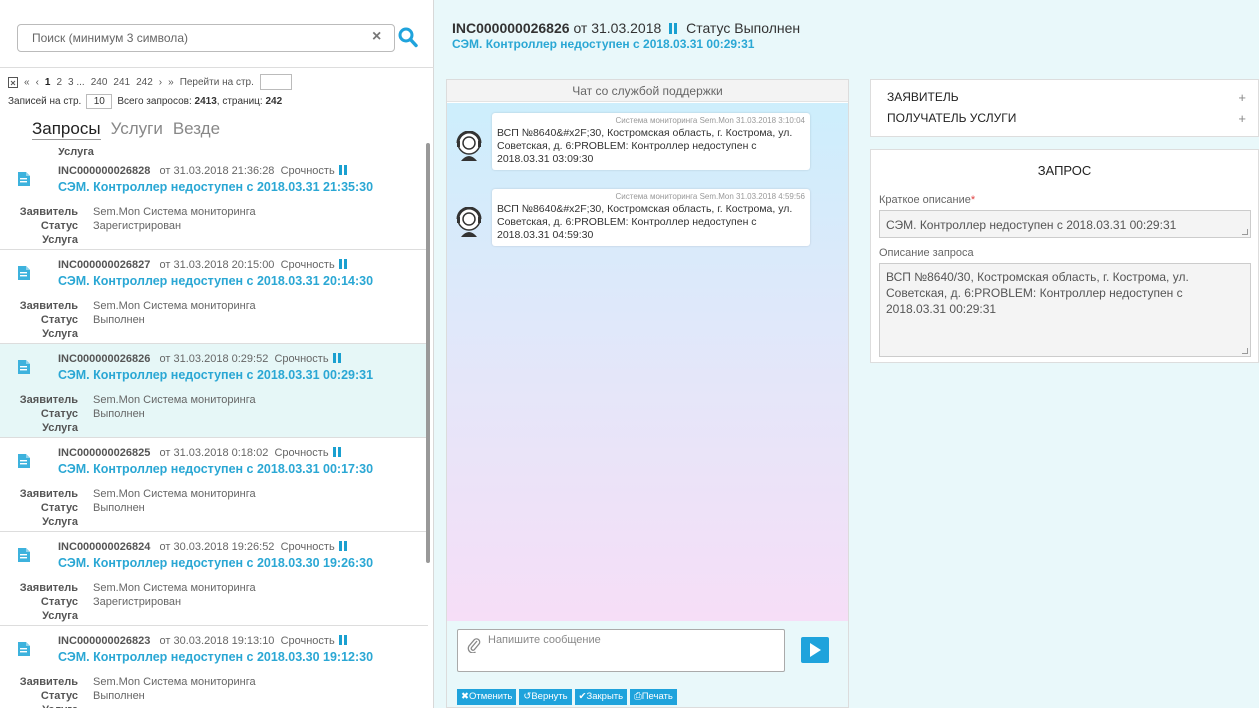 The height and width of the screenshot is (708, 1259). What do you see at coordinates (647, 91) in the screenshot?
I see `chat-title: Чат со службой поддержки` at bounding box center [647, 91].